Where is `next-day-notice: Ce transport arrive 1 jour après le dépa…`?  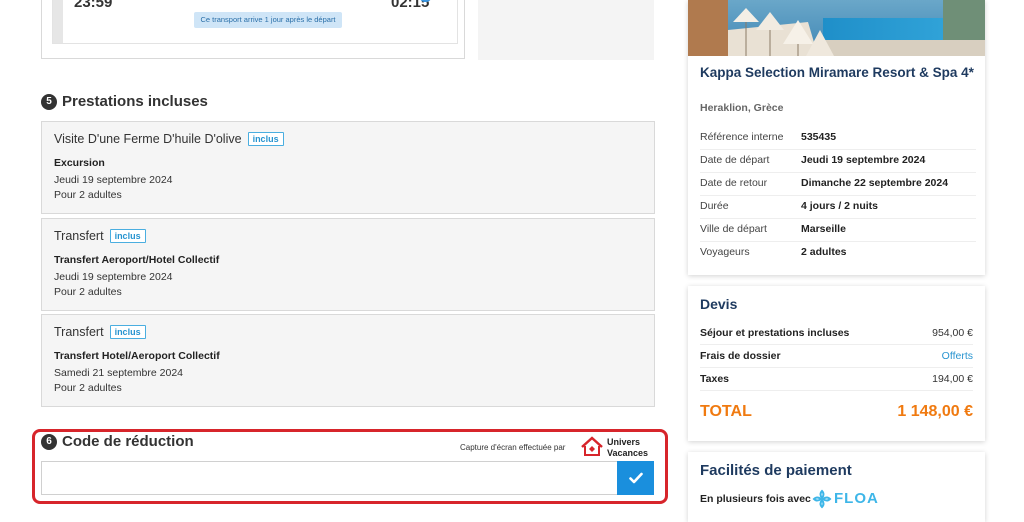 next-day-notice: Ce transport arrive 1 jour après le dépa… is located at coordinates (268, 20).